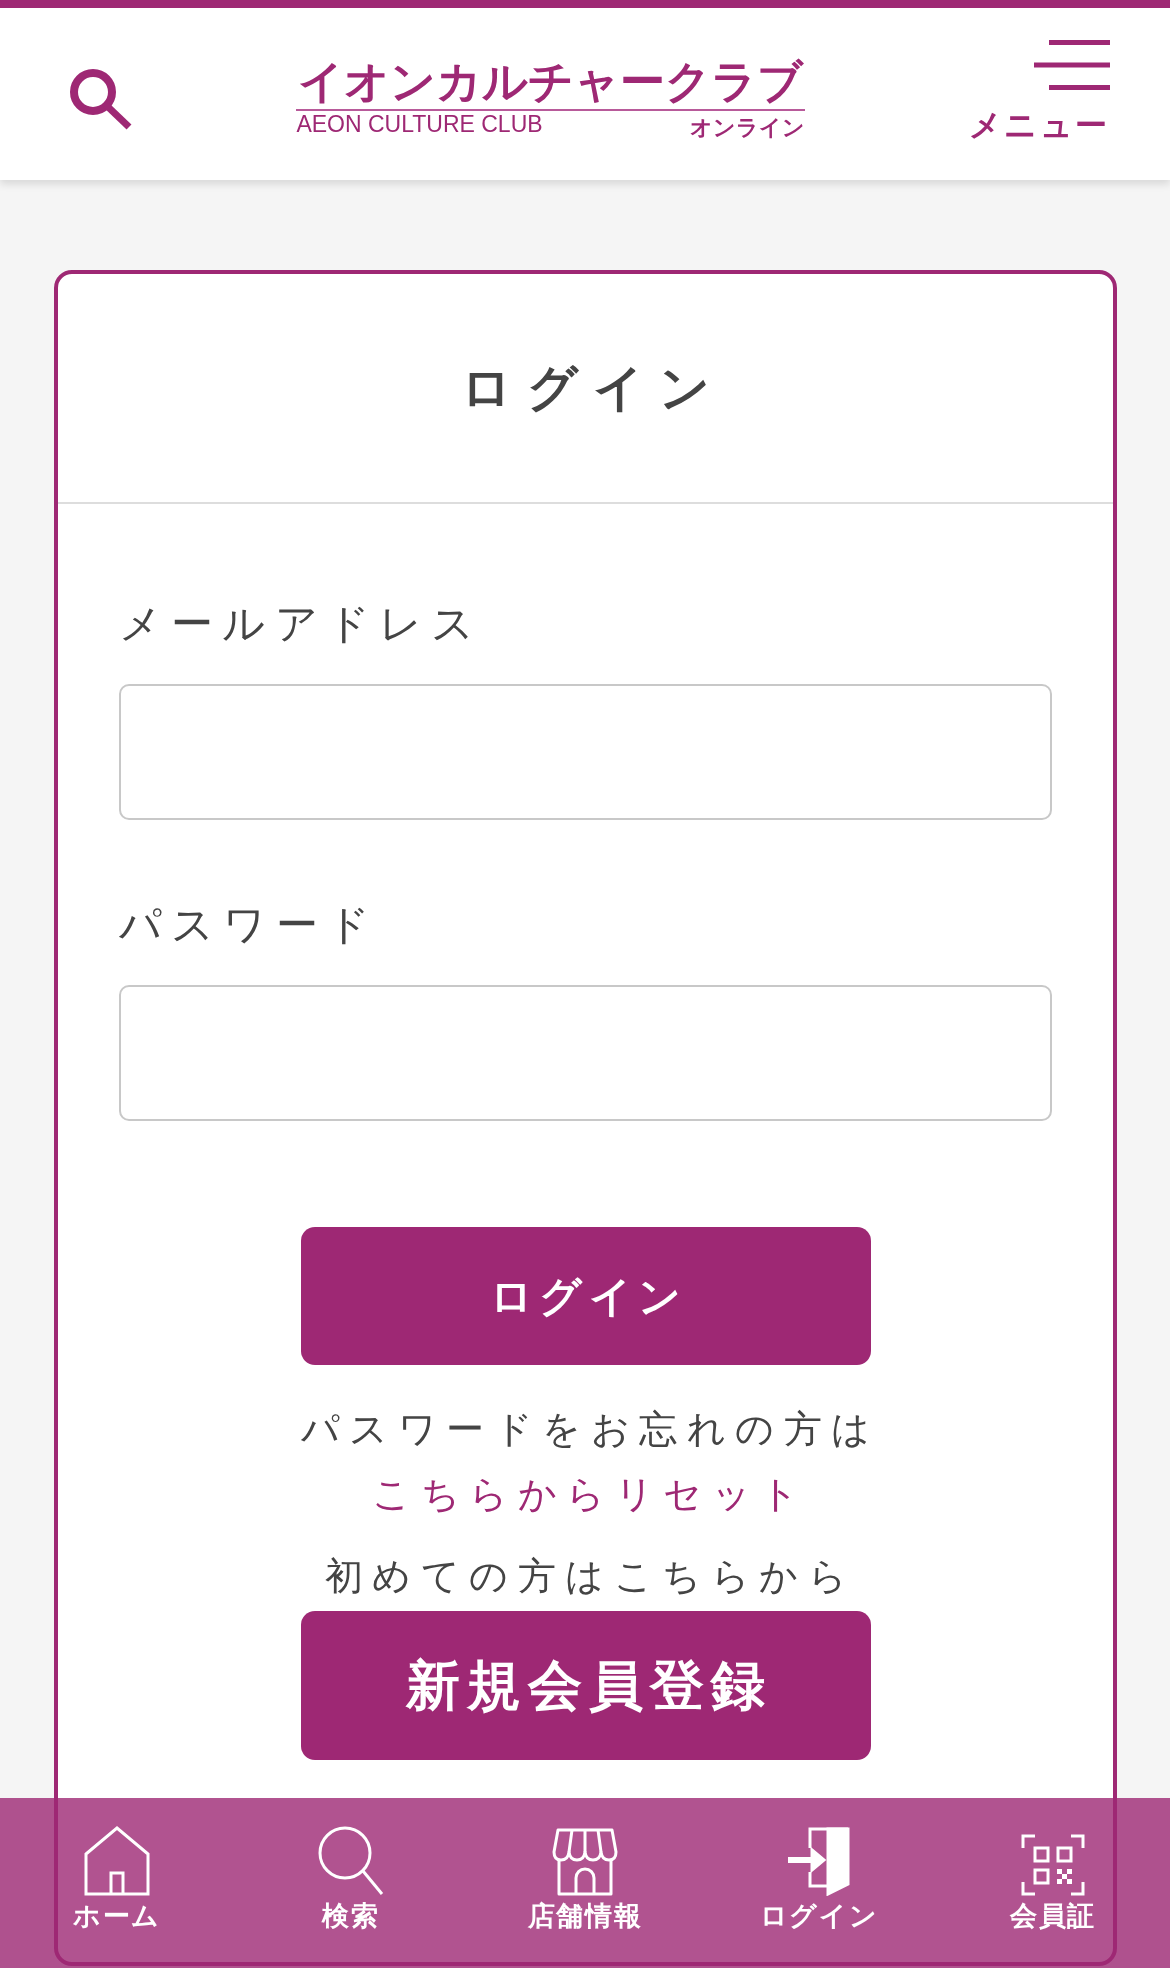 The height and width of the screenshot is (1968, 1170). What do you see at coordinates (585, 1296) in the screenshot?
I see `login-button: ログイン` at bounding box center [585, 1296].